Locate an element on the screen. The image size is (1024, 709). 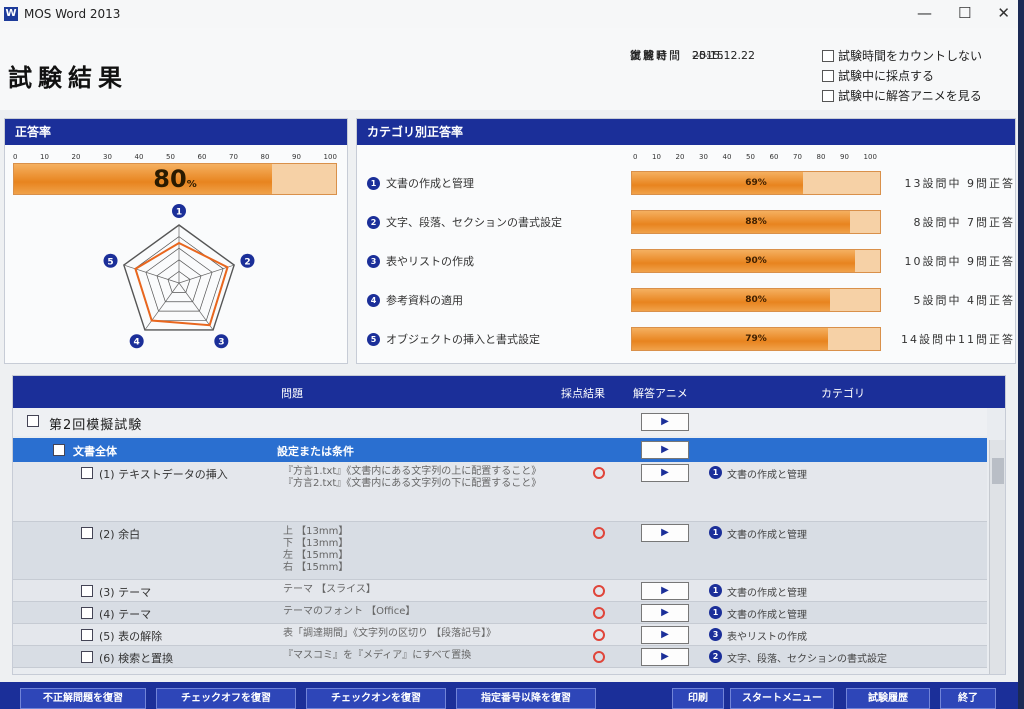
category-number-badge: 4 is located at coordinates (373, 300).